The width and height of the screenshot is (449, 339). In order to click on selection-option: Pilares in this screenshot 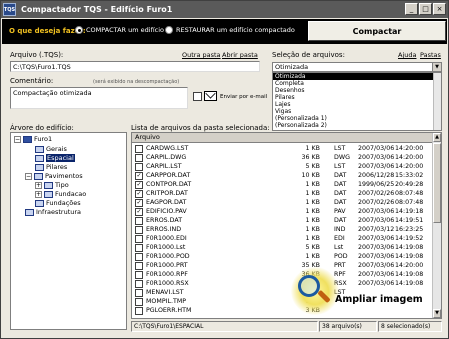, I will do `click(357, 97)`.